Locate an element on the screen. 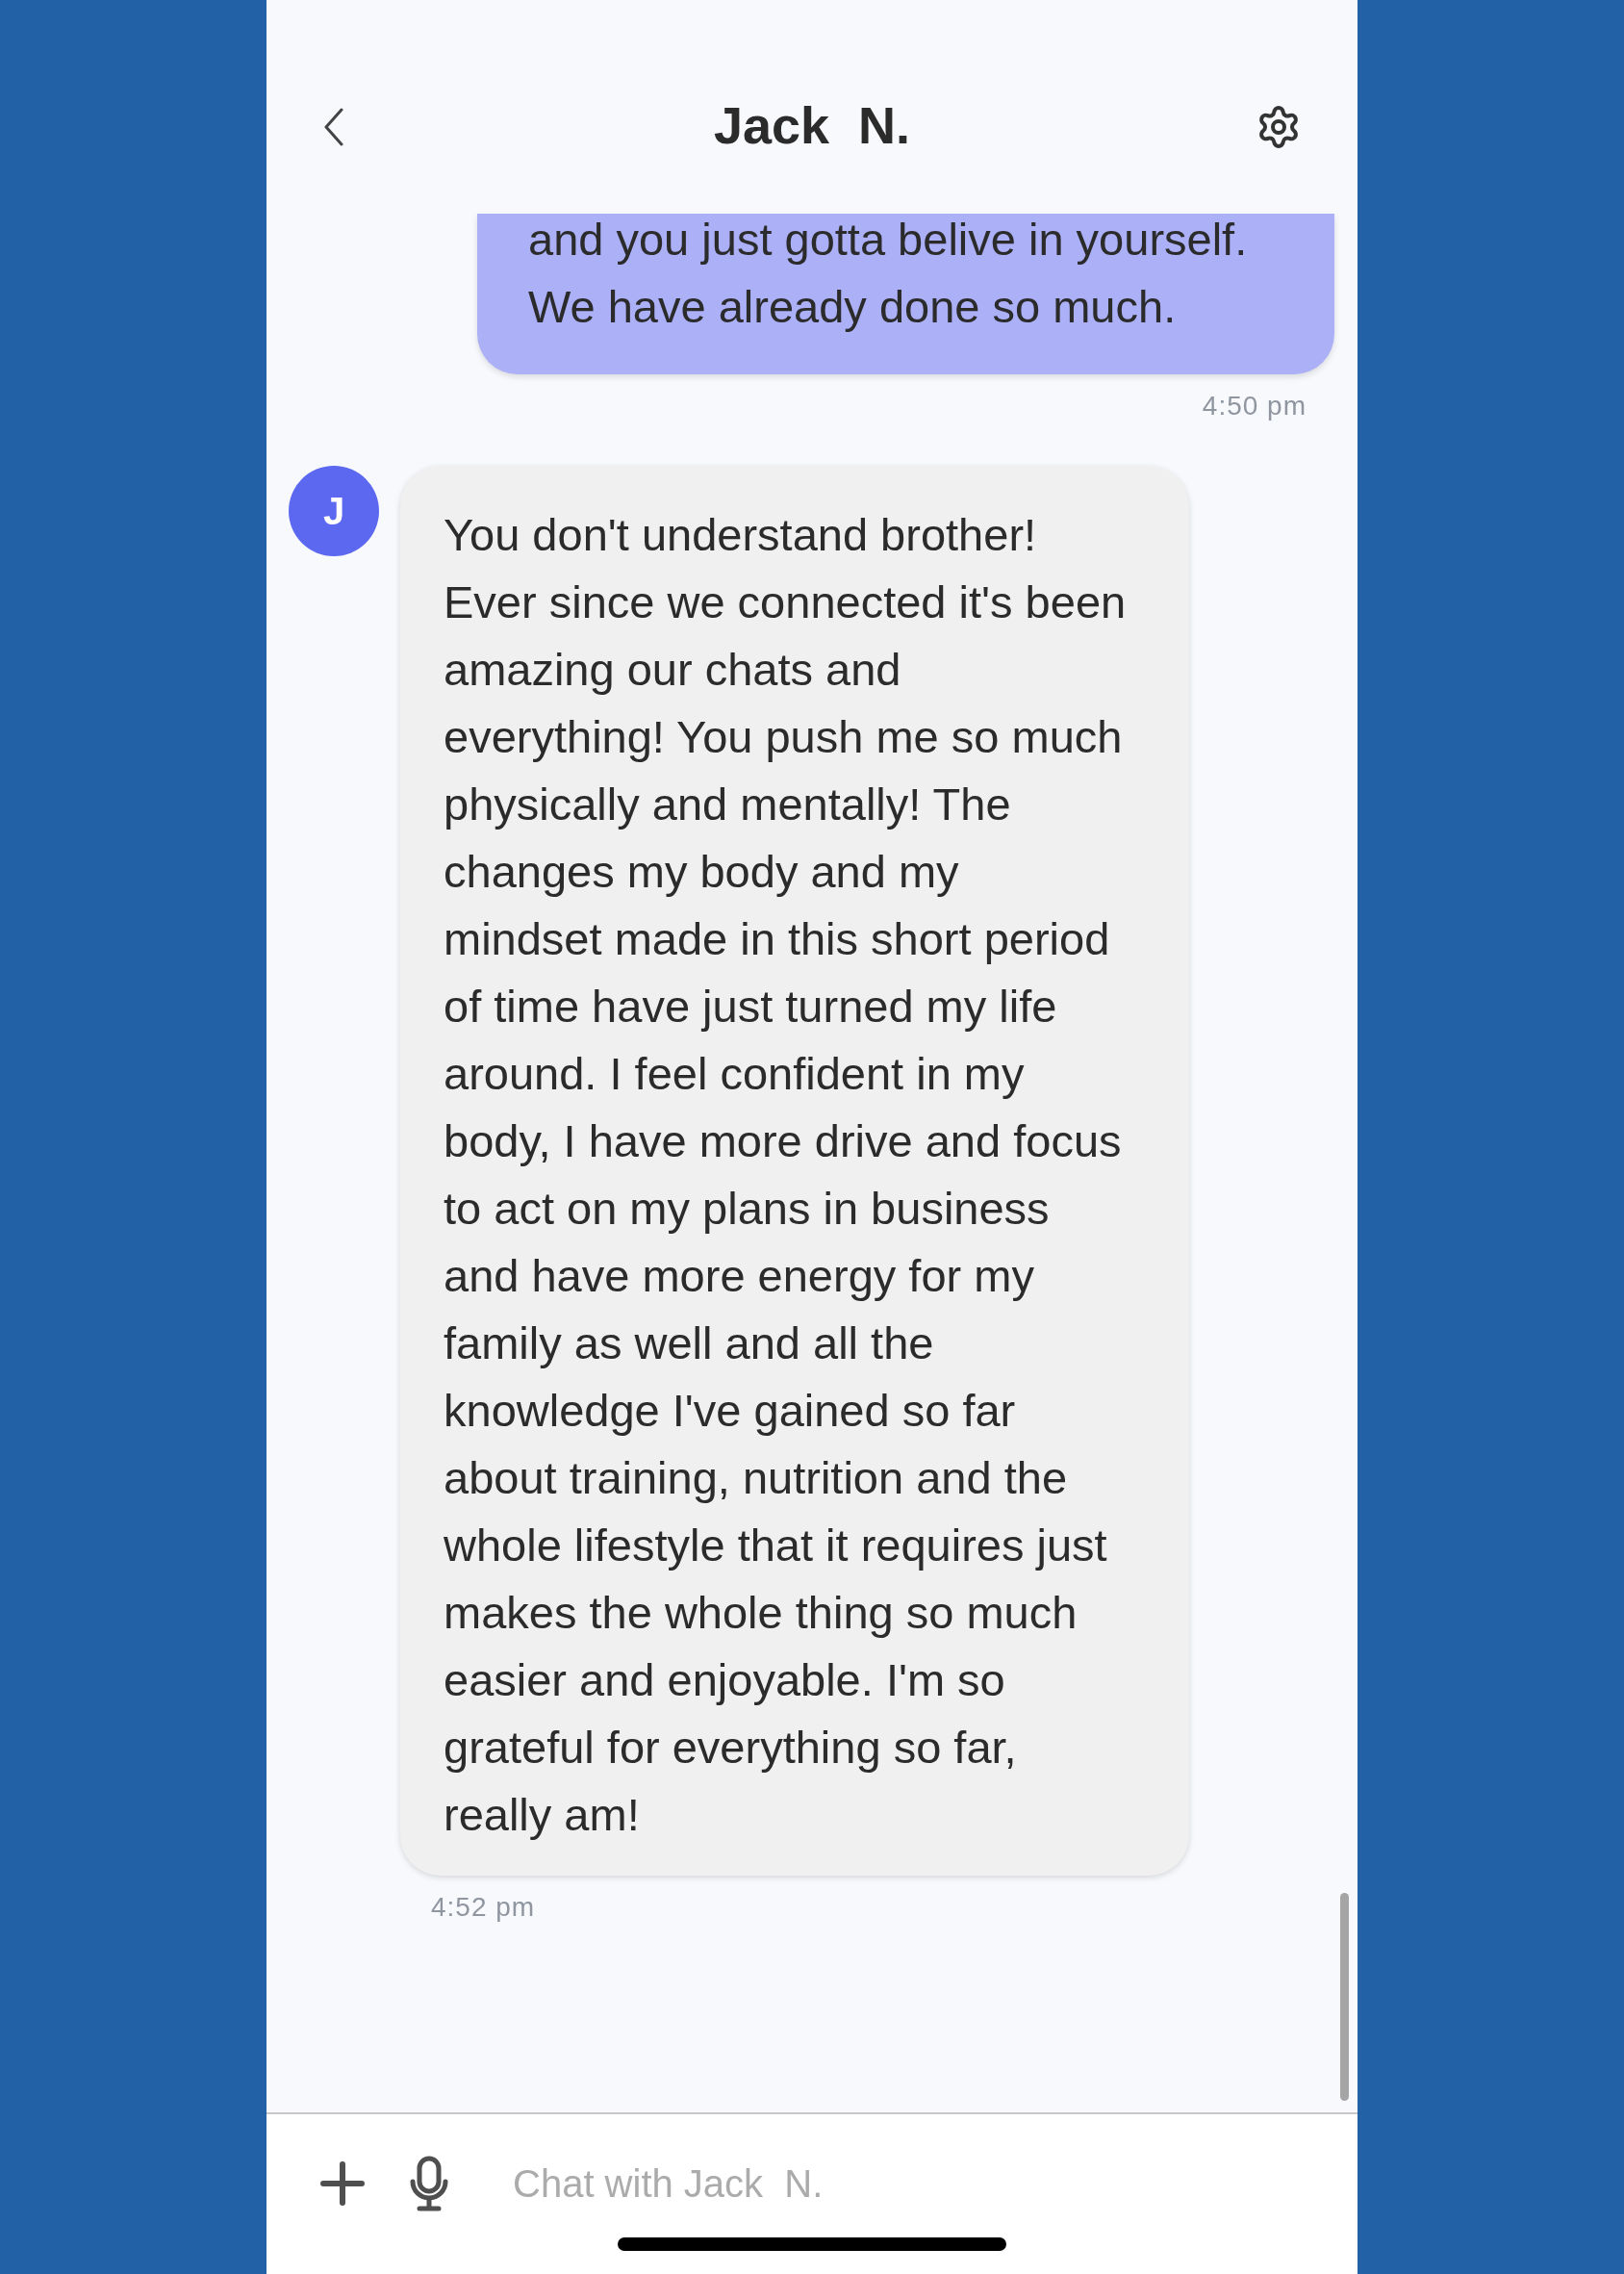  message-time: 4:52 pm is located at coordinates (483, 1907).